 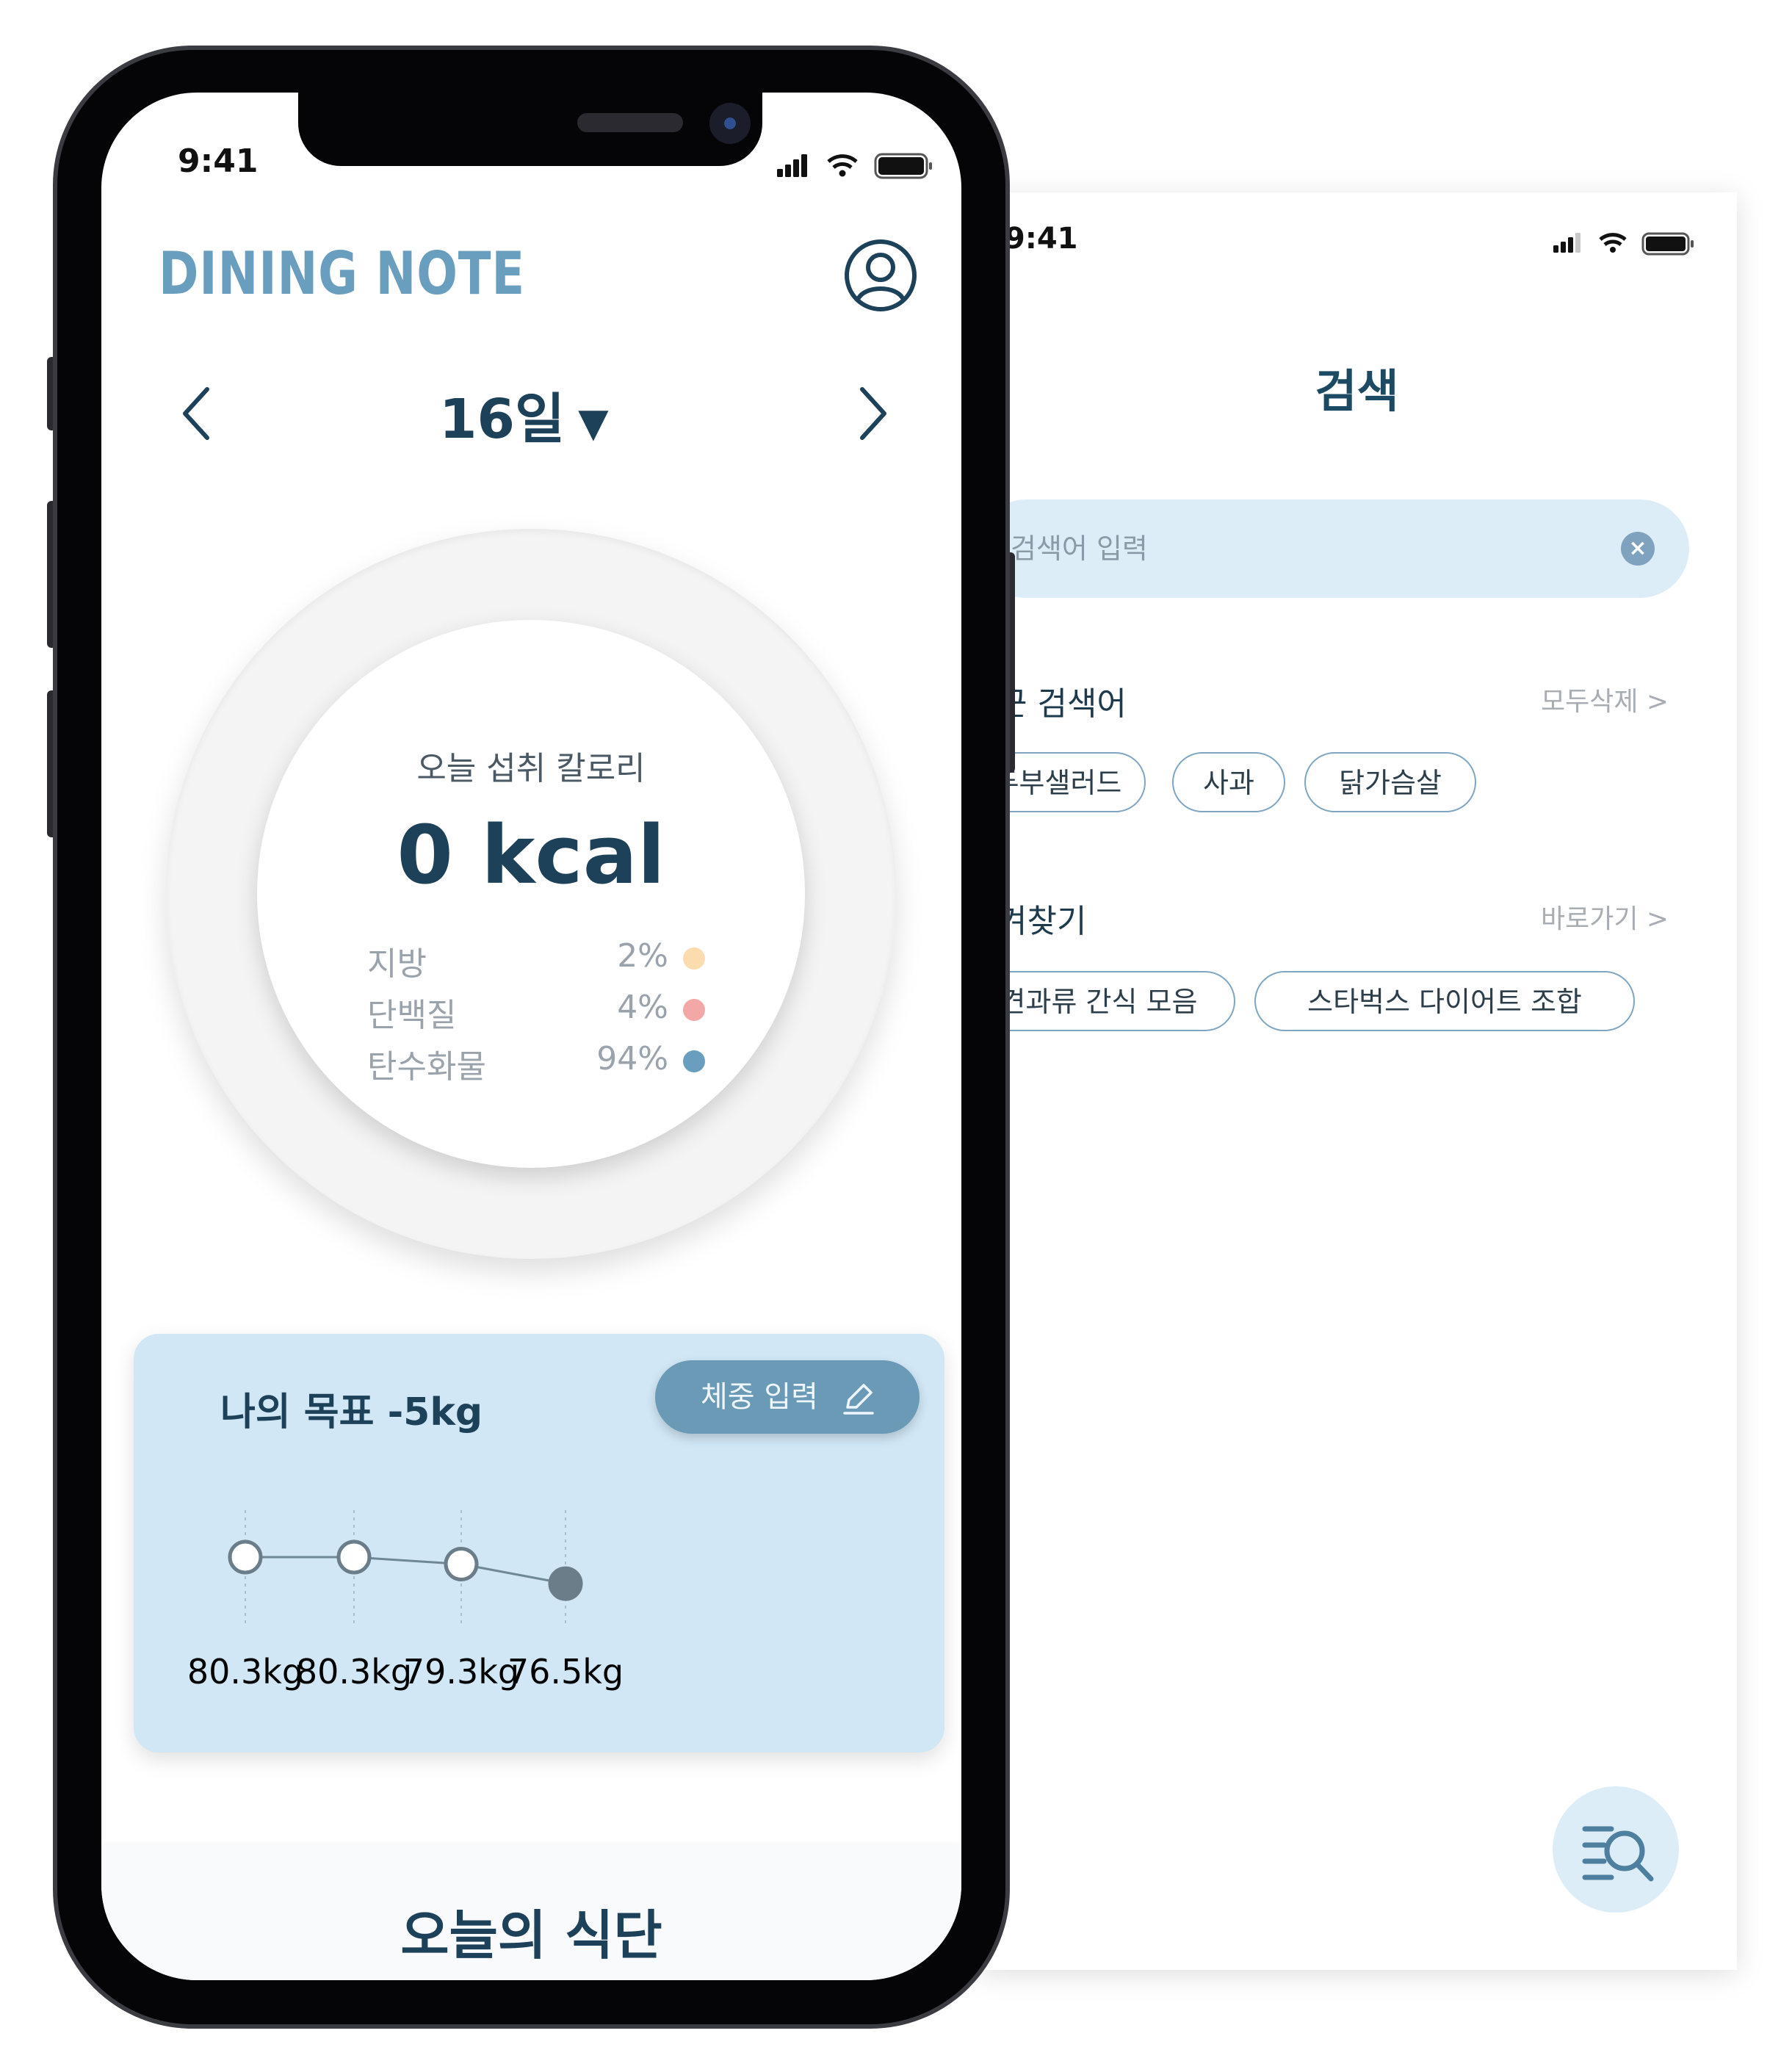 I want to click on search-list-icon, so click(x=1618, y=1854).